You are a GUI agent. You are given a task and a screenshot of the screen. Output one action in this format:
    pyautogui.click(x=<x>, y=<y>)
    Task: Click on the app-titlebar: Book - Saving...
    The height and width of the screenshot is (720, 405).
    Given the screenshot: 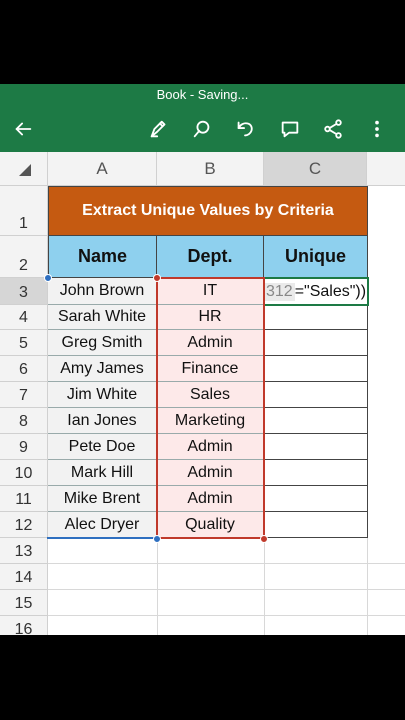 What is the action you would take?
    pyautogui.click(x=202, y=118)
    